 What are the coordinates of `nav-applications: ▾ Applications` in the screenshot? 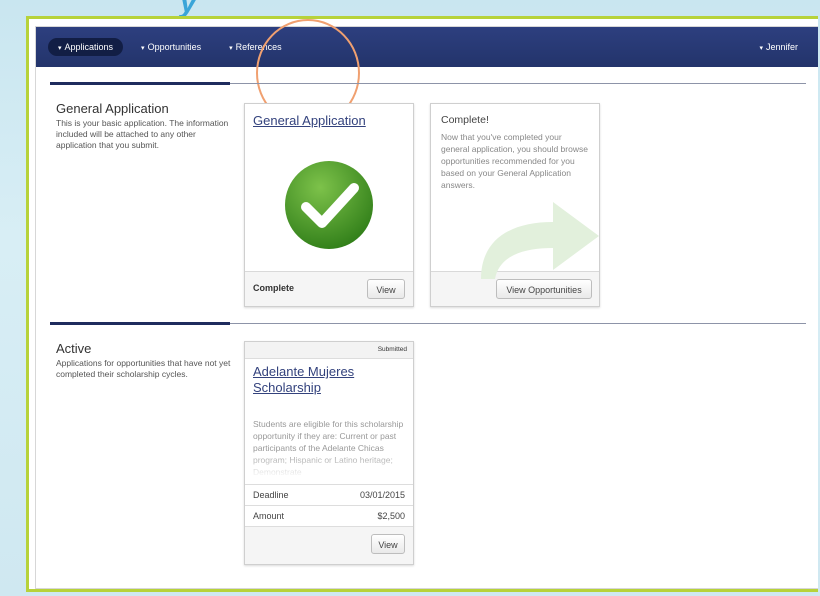 It's located at (86, 47).